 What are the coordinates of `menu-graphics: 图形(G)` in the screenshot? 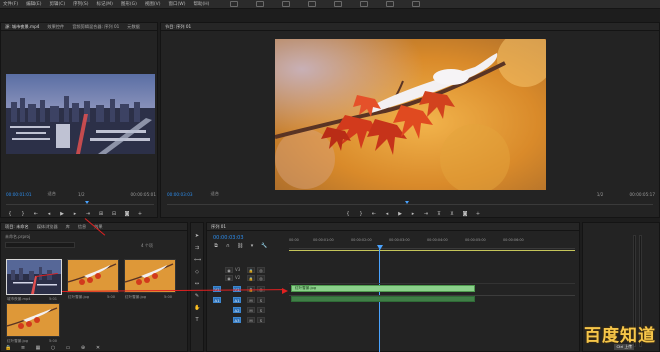 It's located at (129, 4).